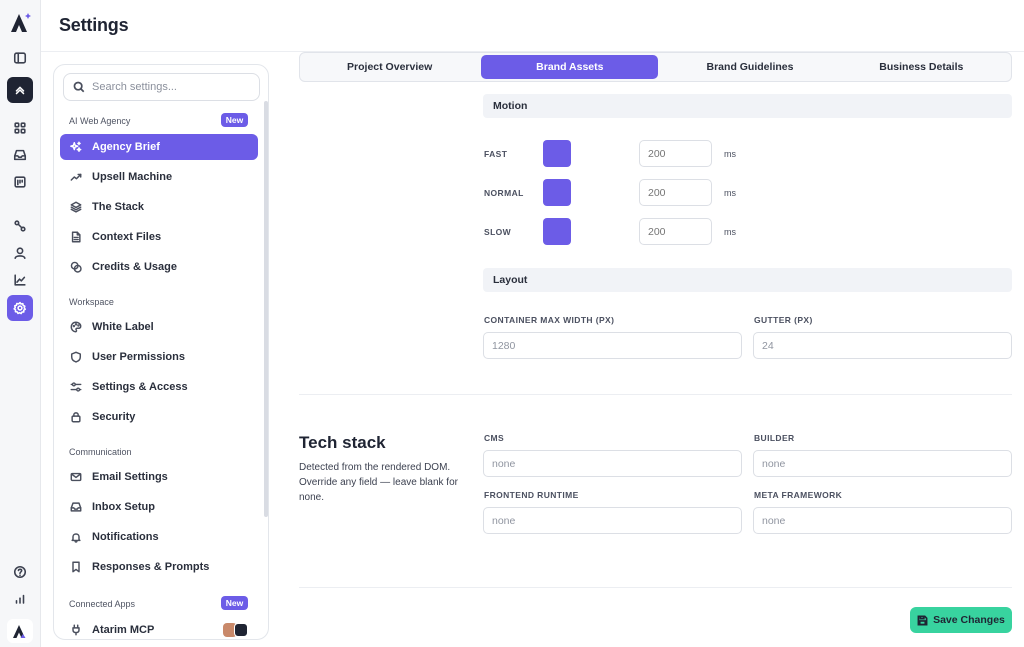 The image size is (1024, 647). What do you see at coordinates (532, 26) in the screenshot?
I see `page-header: Settings` at bounding box center [532, 26].